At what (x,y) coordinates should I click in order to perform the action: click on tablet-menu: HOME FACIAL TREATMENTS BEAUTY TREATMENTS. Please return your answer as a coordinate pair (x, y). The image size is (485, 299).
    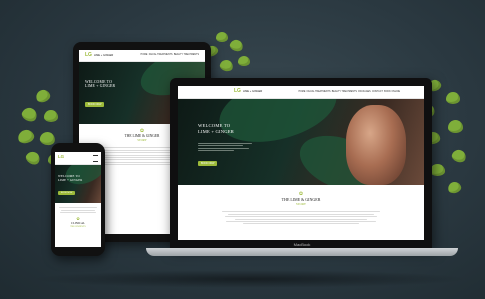
    Looking at the image, I should click on (170, 55).